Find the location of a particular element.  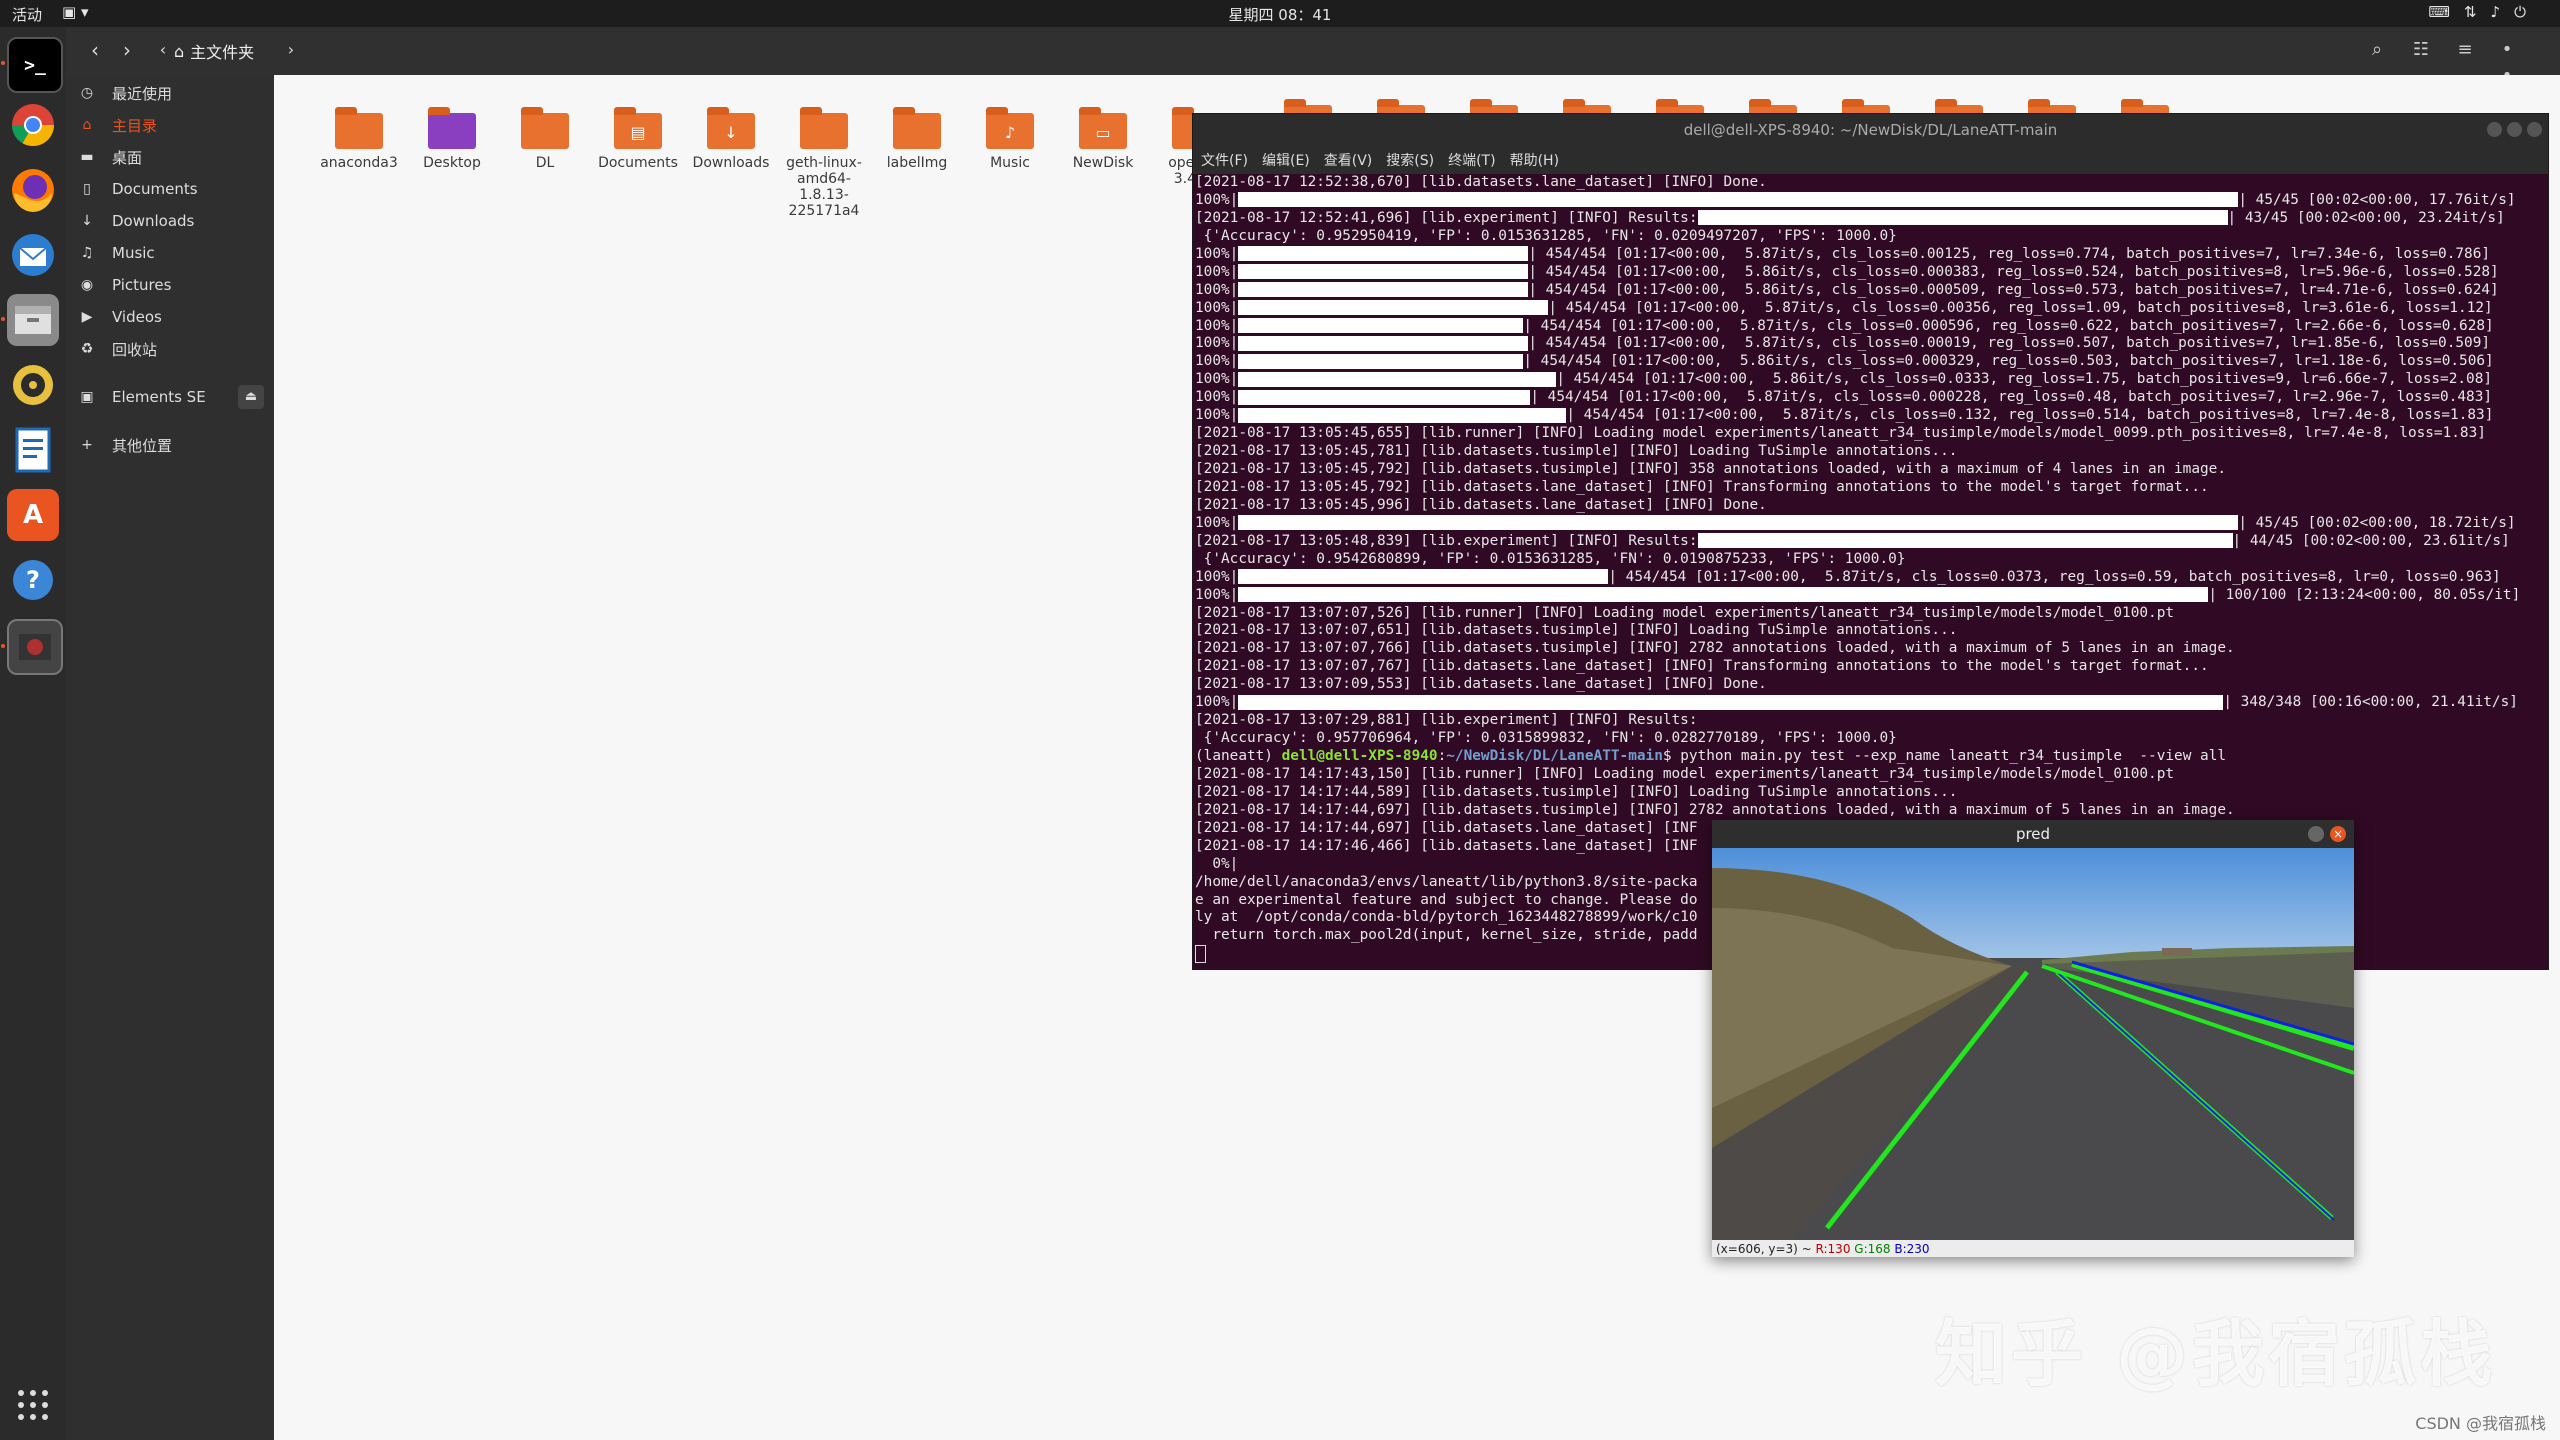

eject-icon: ⏏ is located at coordinates (251, 397).